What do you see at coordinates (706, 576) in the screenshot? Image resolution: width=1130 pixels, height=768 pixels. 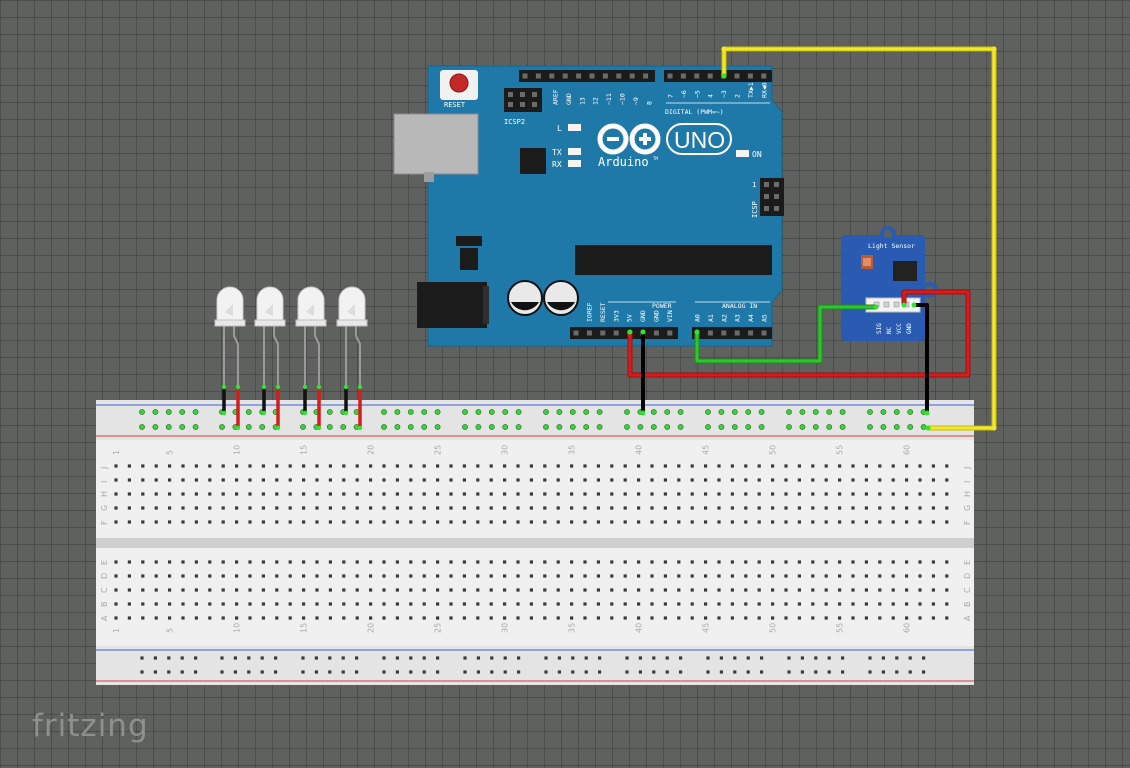 I see `hole-d45` at bounding box center [706, 576].